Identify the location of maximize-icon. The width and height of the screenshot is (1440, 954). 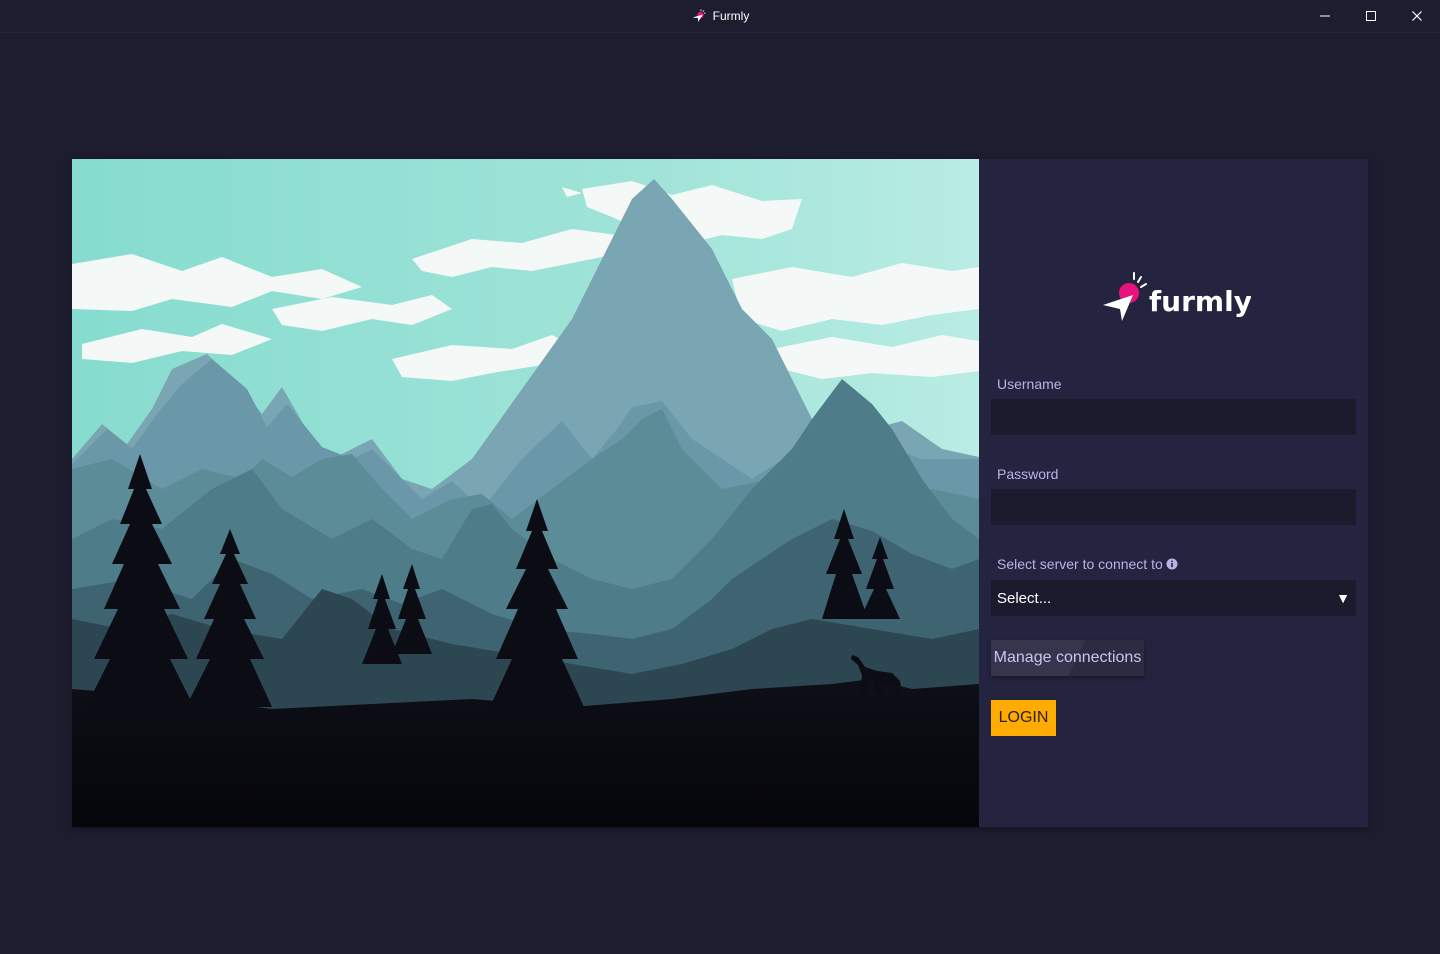
(1371, 16).